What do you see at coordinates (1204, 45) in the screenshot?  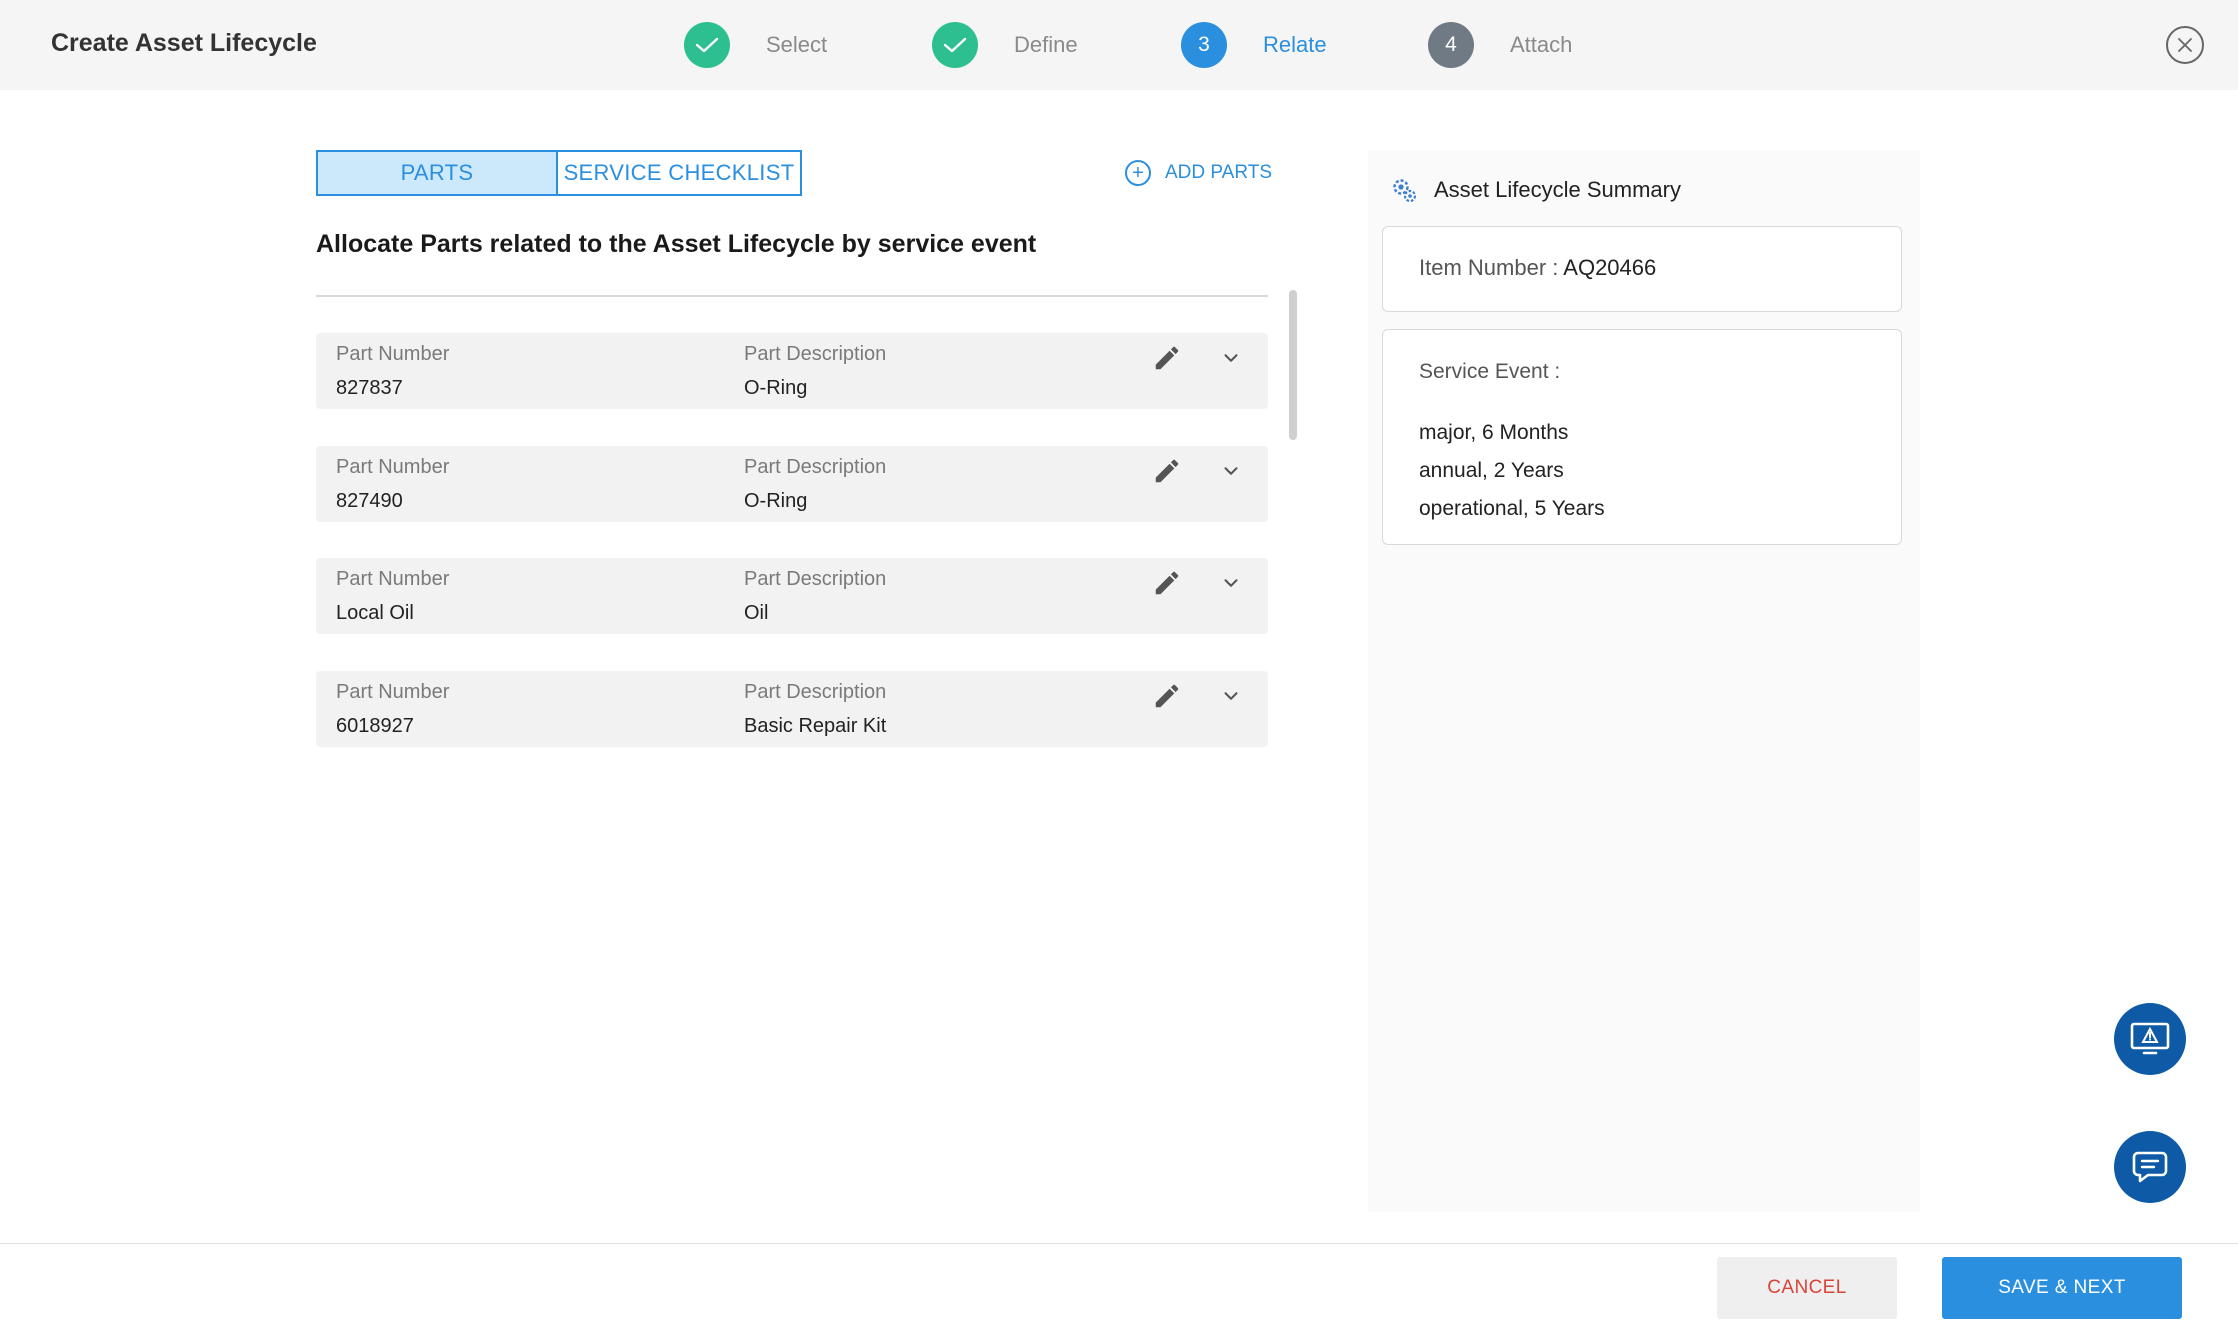 I see `step-number: 3` at bounding box center [1204, 45].